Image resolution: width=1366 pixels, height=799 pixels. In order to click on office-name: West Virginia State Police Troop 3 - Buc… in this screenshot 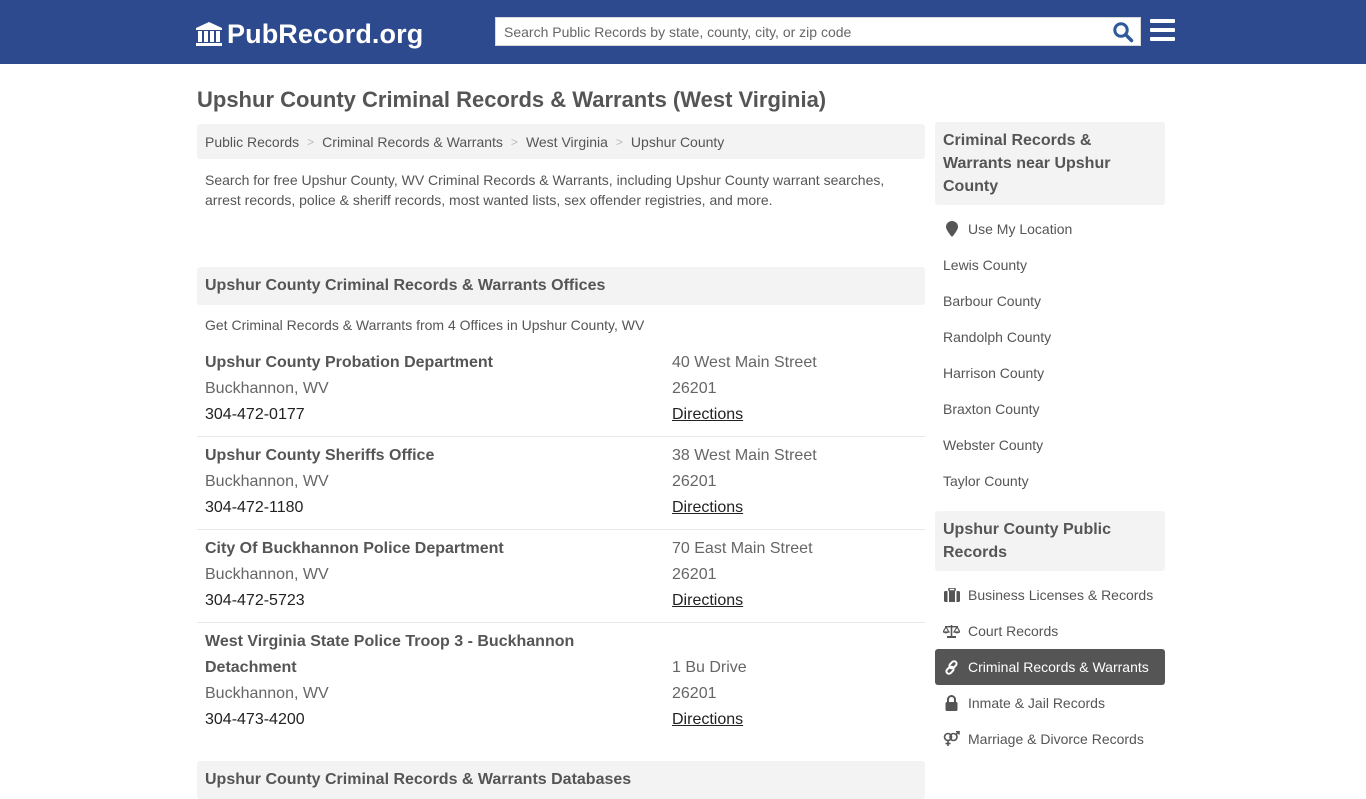, I will do `click(390, 654)`.